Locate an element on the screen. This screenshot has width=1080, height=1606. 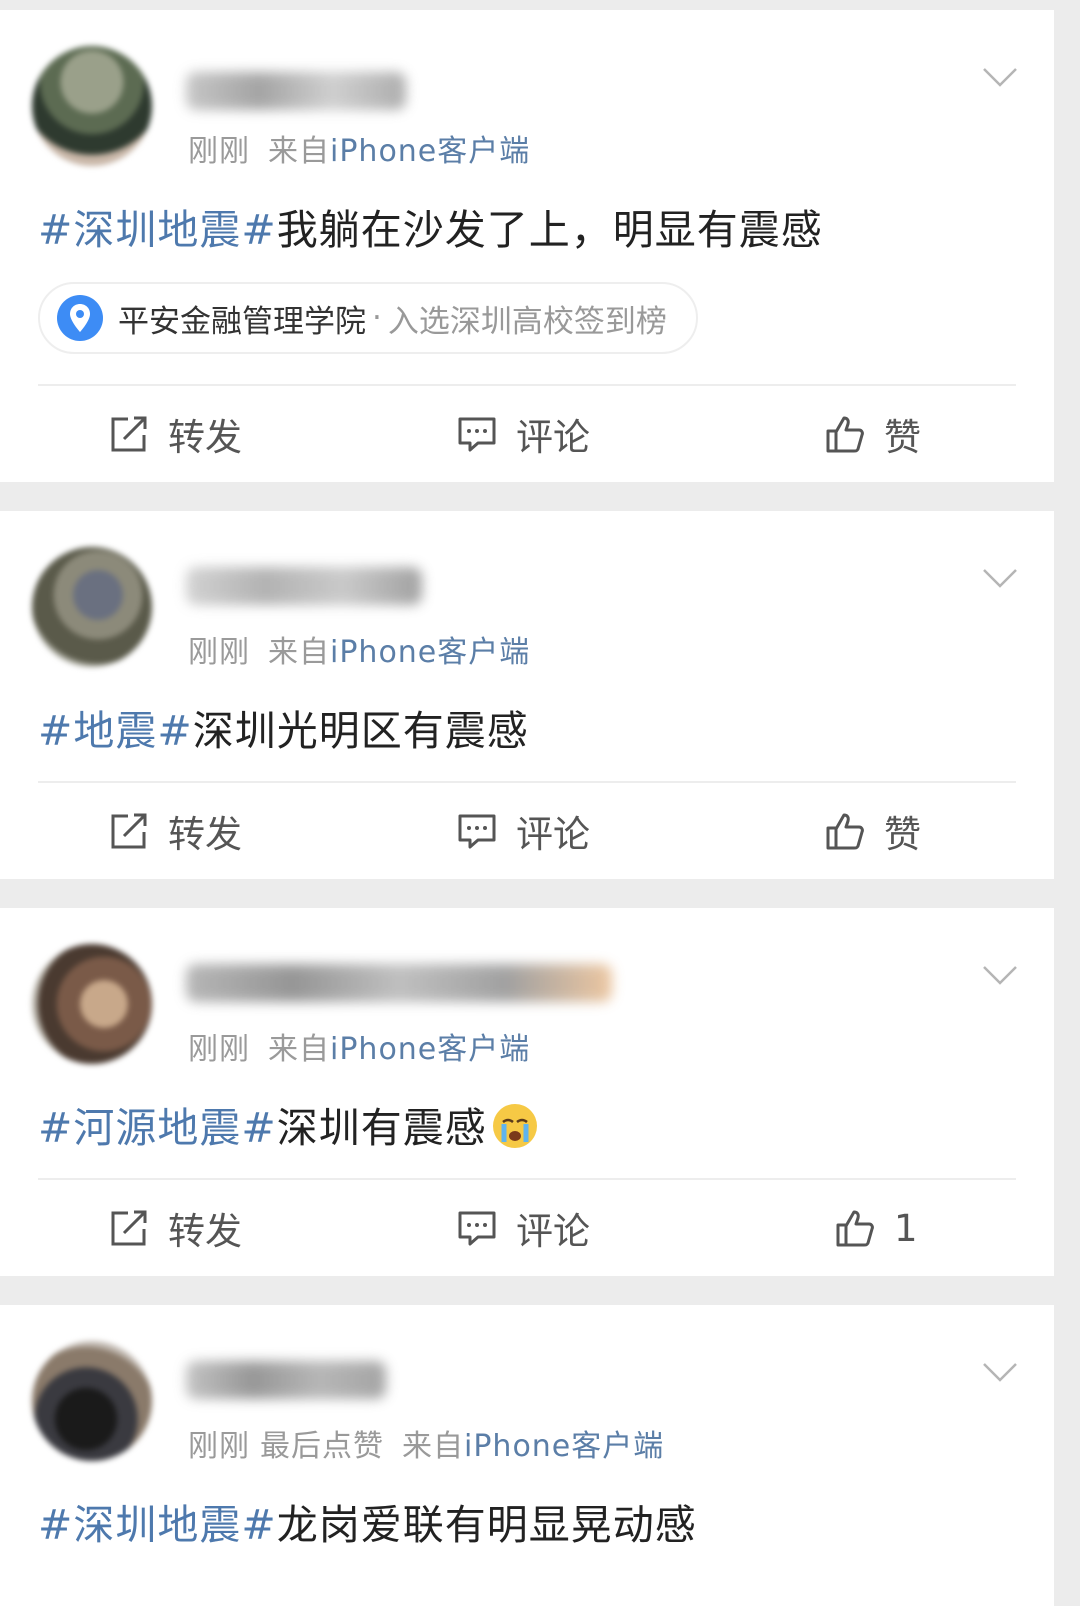
post-text: 我躺在沙发了上，明显有震感 is located at coordinates (549, 230).